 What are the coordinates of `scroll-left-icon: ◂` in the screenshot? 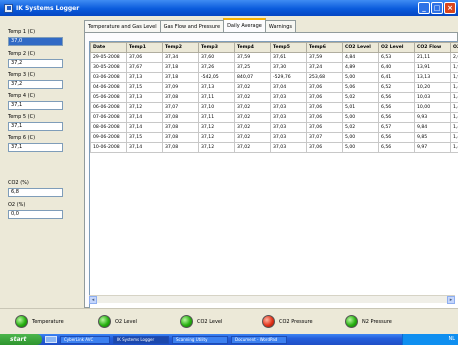 It's located at (93, 300).